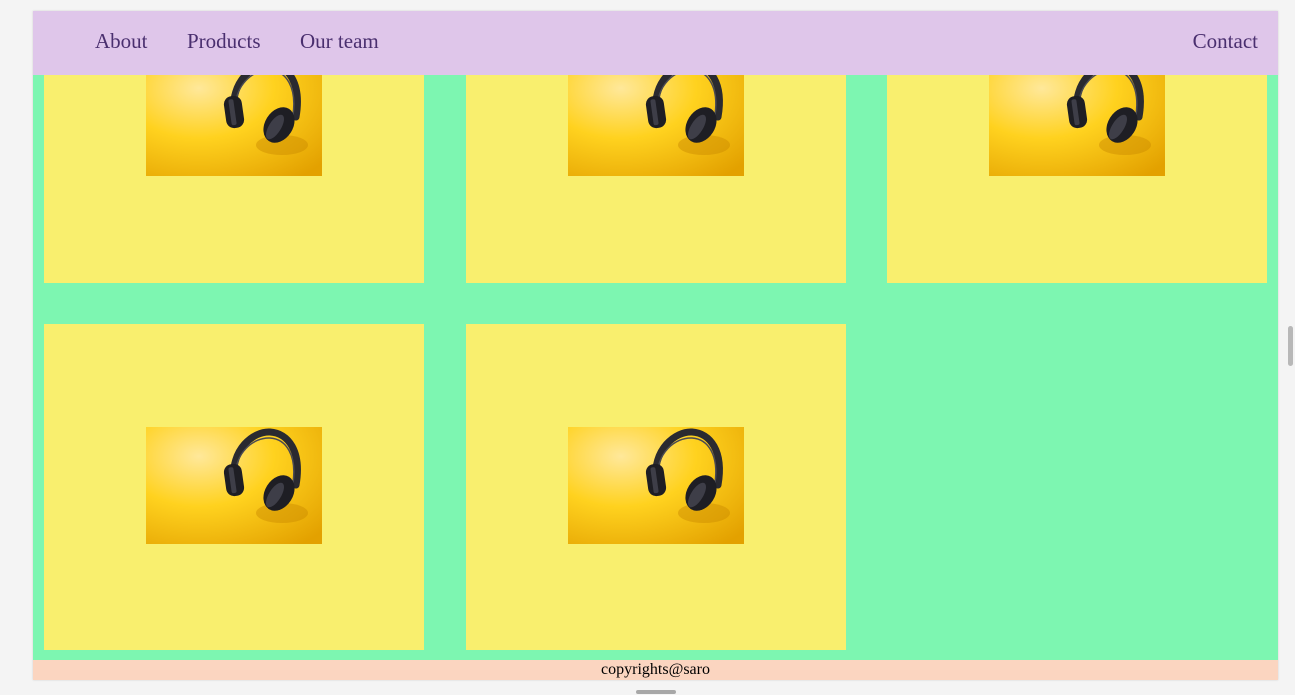 The width and height of the screenshot is (1295, 695). Describe the element at coordinates (1225, 41) in the screenshot. I see `nav-link-contact: Contact` at that location.